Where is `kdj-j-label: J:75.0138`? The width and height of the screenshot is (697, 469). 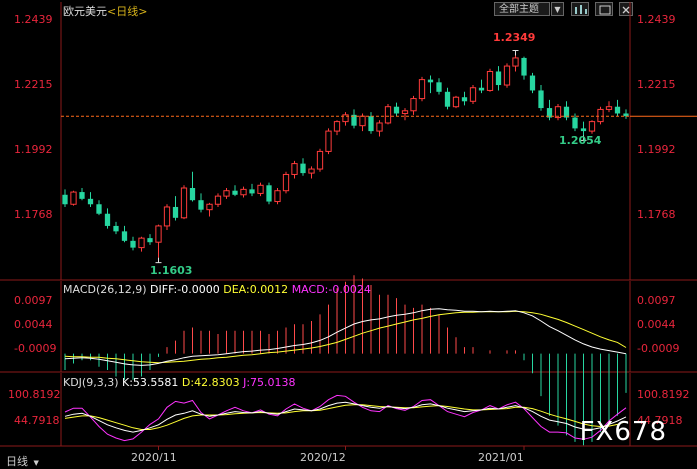 kdj-j-label: J:75.0138 is located at coordinates (269, 382).